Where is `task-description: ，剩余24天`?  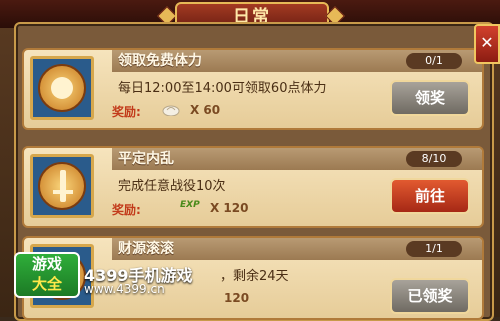
task-description: ，剩余24天 is located at coordinates (254, 276).